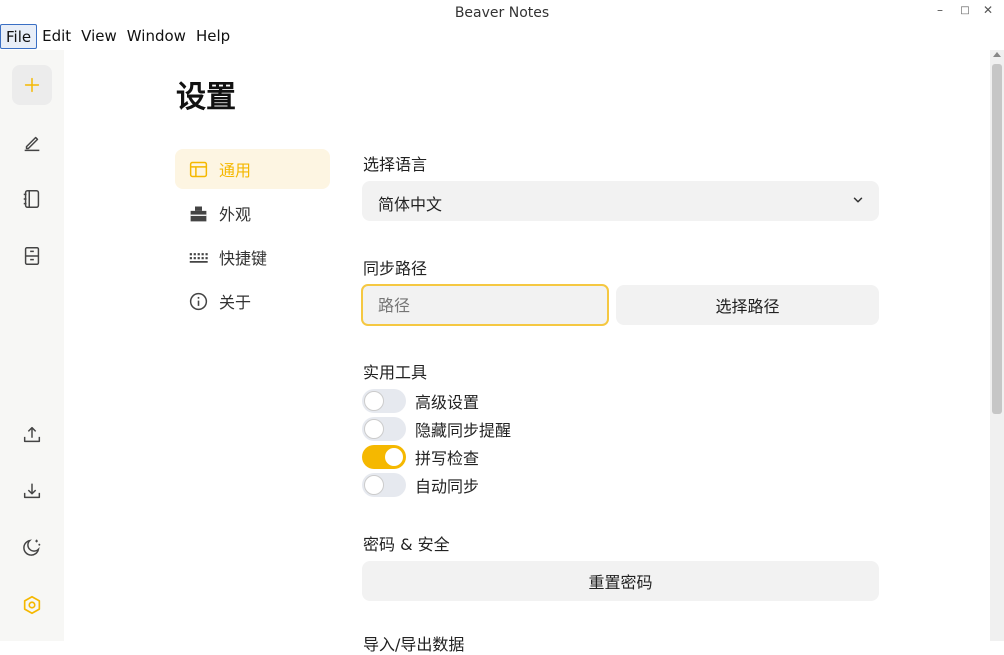 The width and height of the screenshot is (1004, 655). I want to click on settings-hexagon-icon, so click(32, 605).